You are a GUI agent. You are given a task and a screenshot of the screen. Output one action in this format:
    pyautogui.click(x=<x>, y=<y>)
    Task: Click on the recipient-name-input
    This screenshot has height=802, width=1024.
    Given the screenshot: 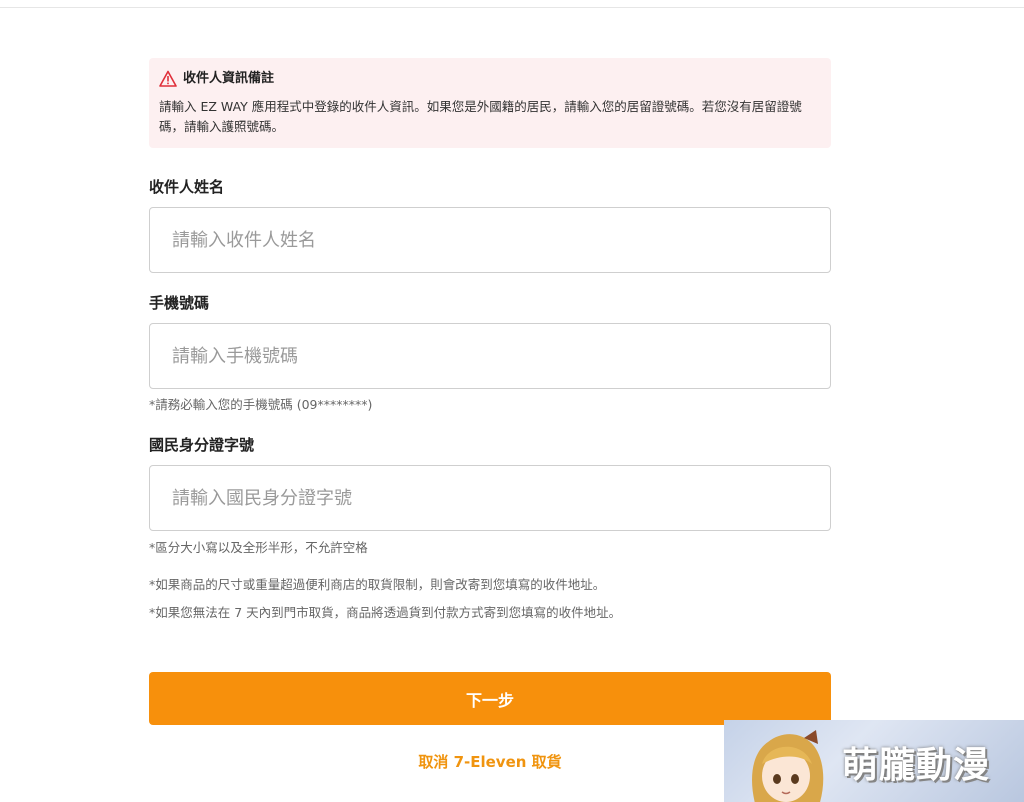 What is the action you would take?
    pyautogui.click(x=490, y=240)
    